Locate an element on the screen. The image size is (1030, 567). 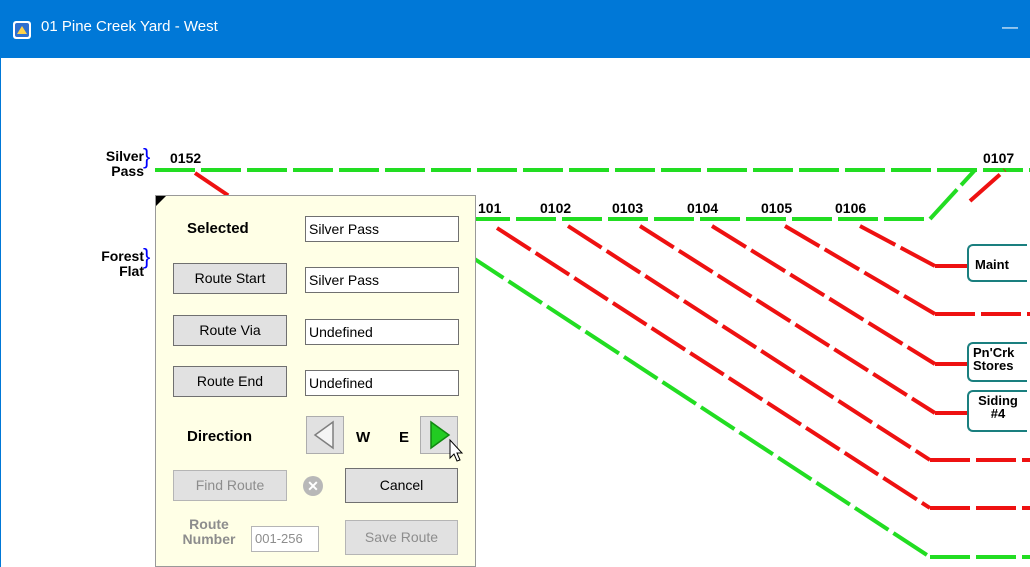
route-via-field: Undefined is located at coordinates (382, 332).